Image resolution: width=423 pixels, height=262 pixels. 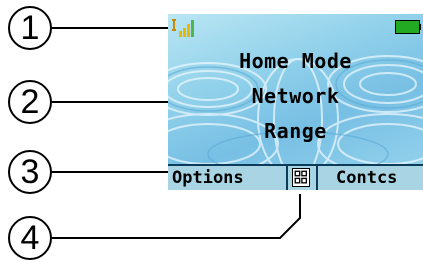 I want to click on callout-2: 2, so click(x=30, y=102).